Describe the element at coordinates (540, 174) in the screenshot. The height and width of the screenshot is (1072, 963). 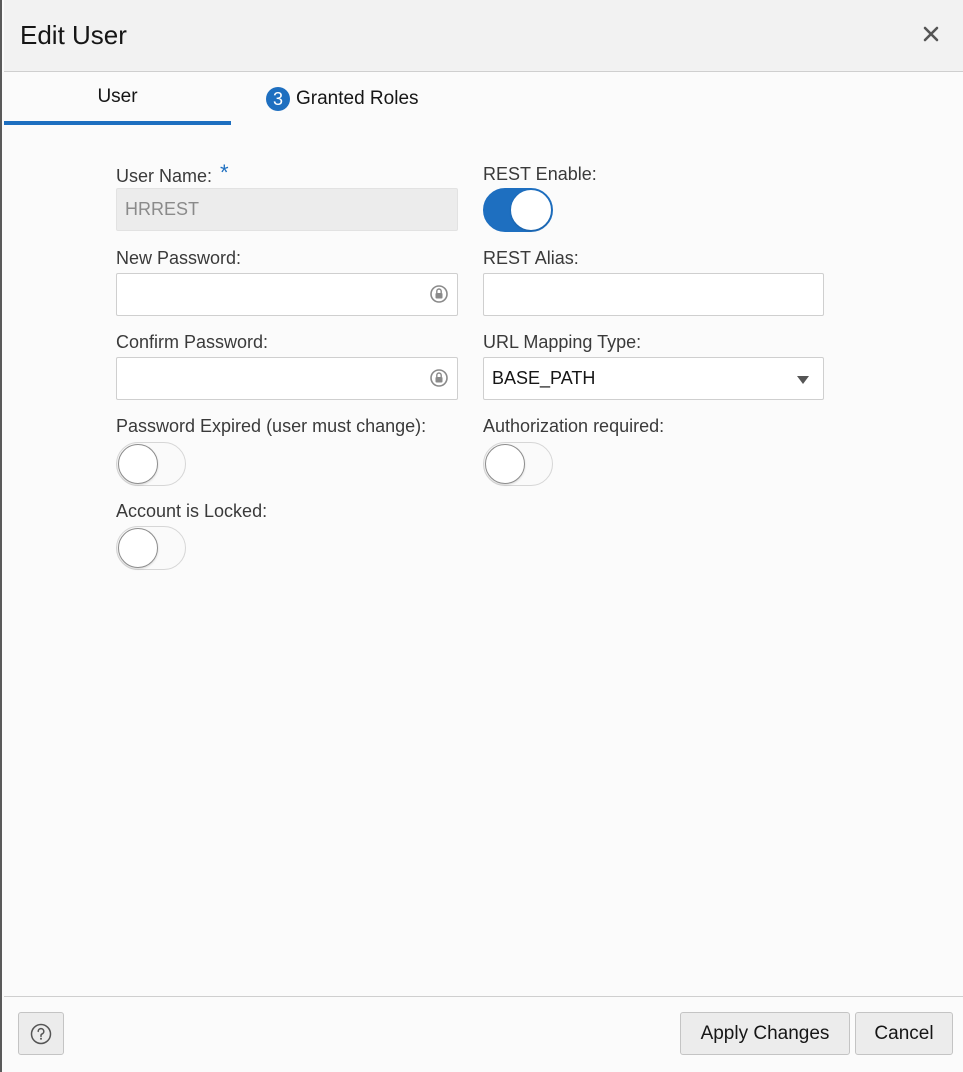
I see `rest-enable-label: REST Enable:` at that location.